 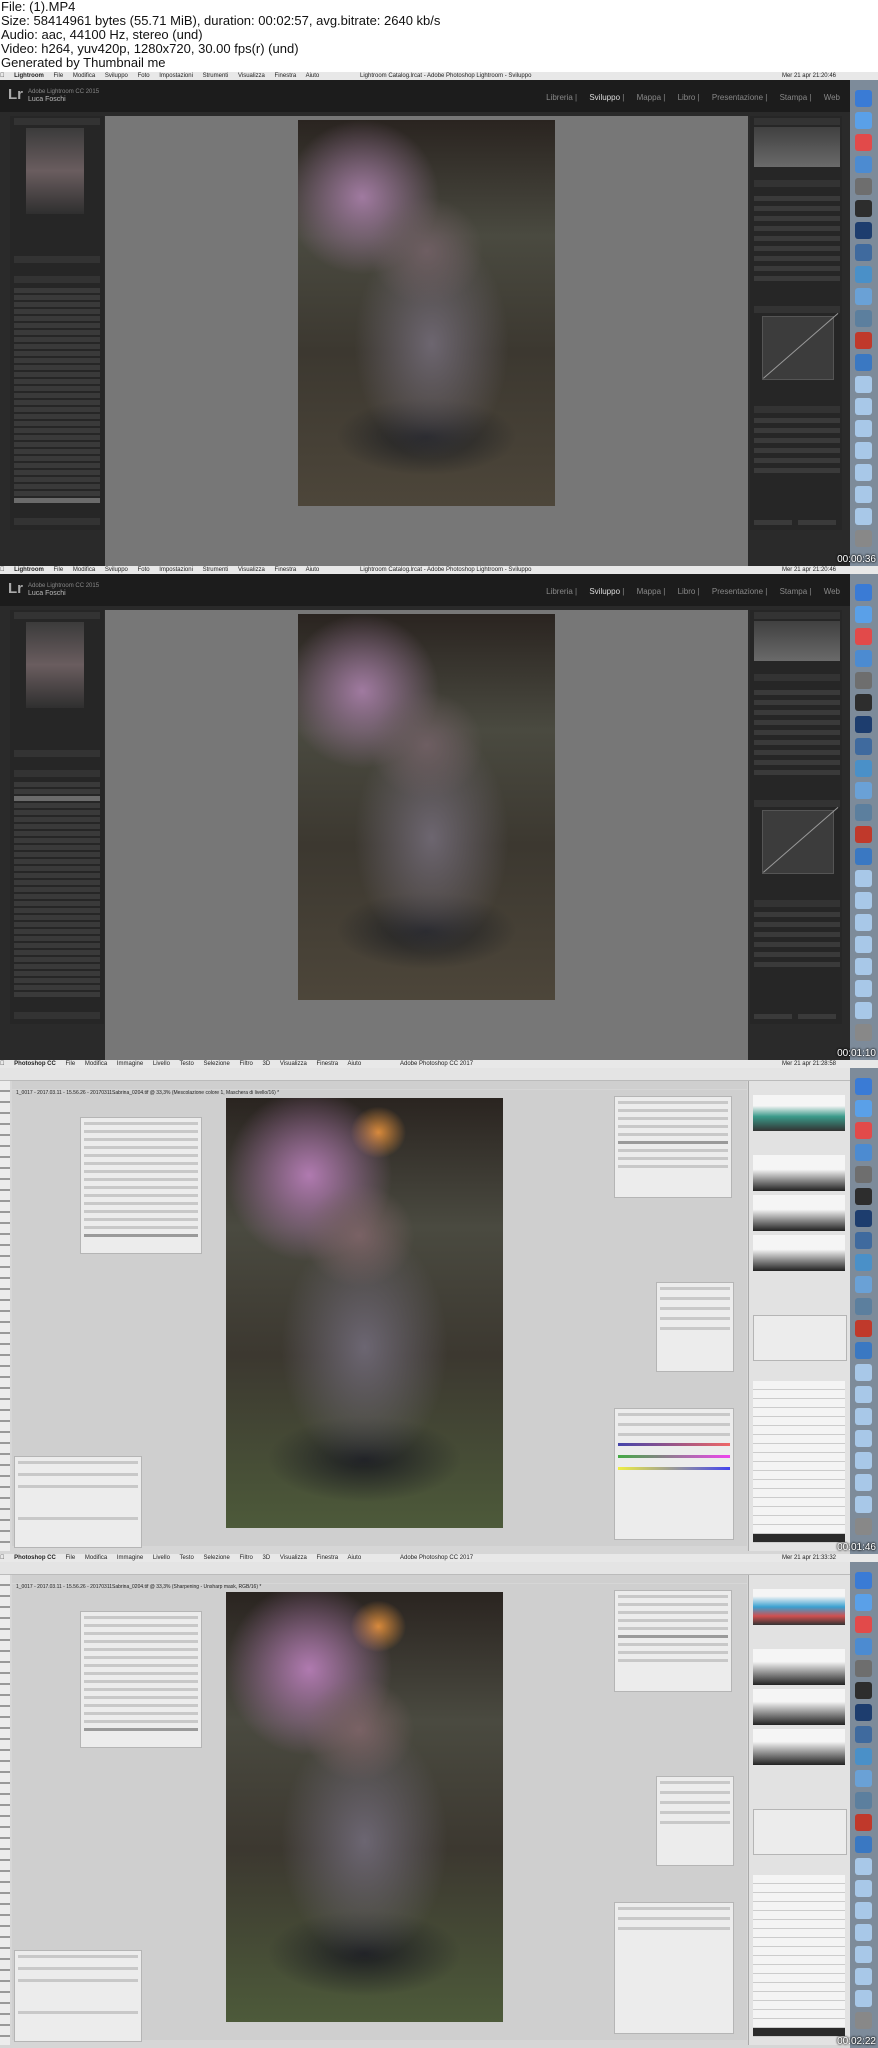 I want to click on menu-file: File, so click(x=59, y=570).